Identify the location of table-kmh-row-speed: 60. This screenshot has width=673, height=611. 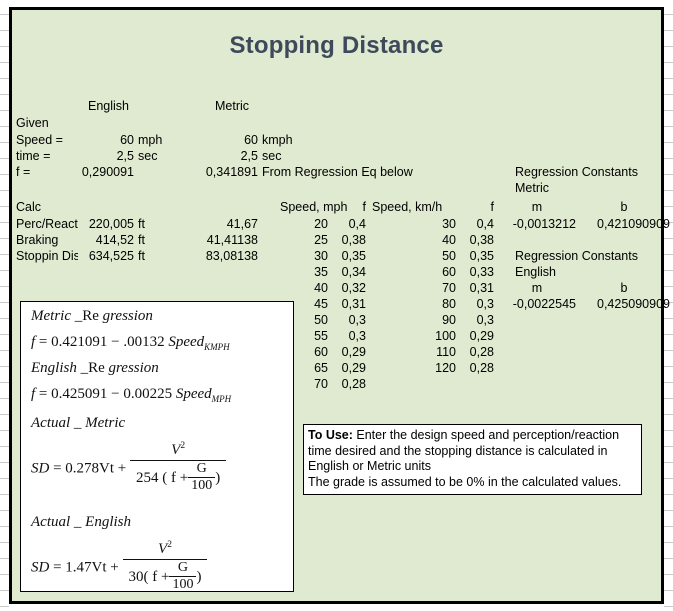
(449, 272).